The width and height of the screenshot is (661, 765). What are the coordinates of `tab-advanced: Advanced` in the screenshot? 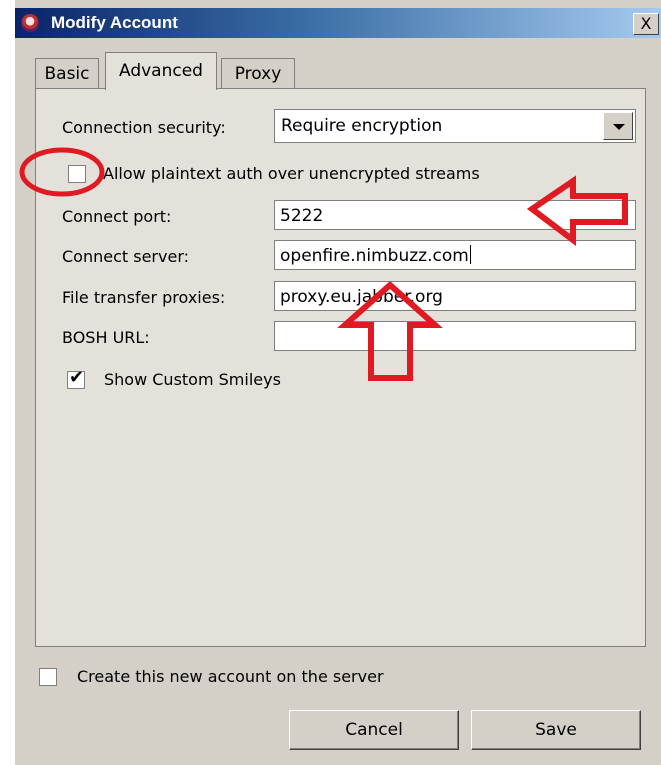 It's located at (161, 71).